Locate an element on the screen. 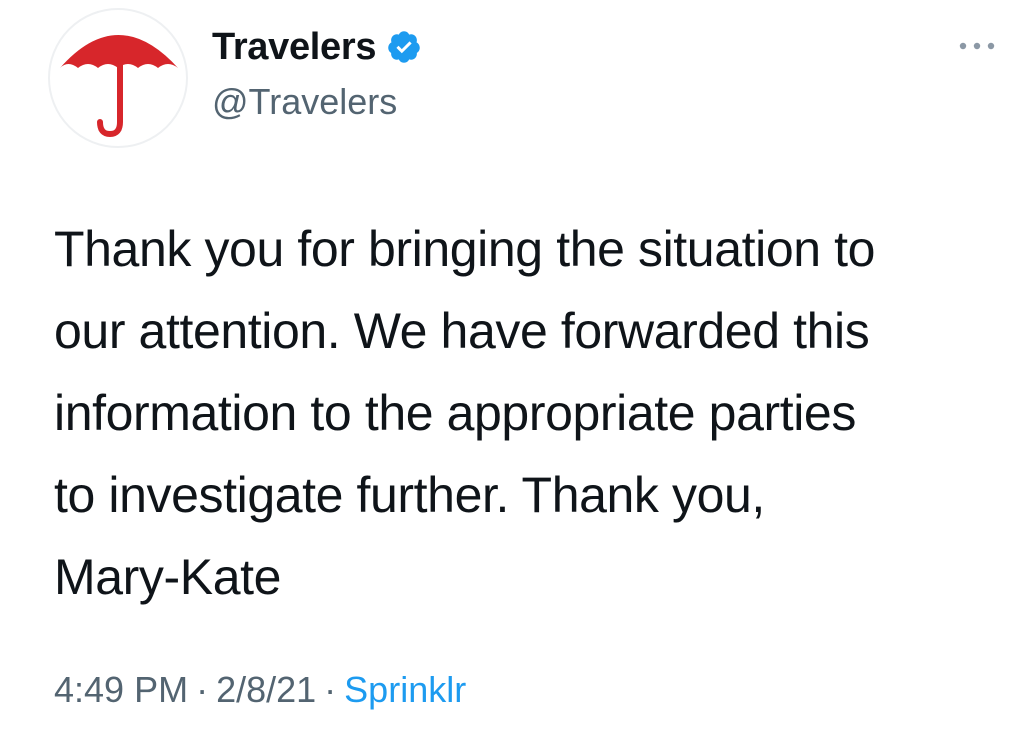  more-options-button is located at coordinates (977, 46).